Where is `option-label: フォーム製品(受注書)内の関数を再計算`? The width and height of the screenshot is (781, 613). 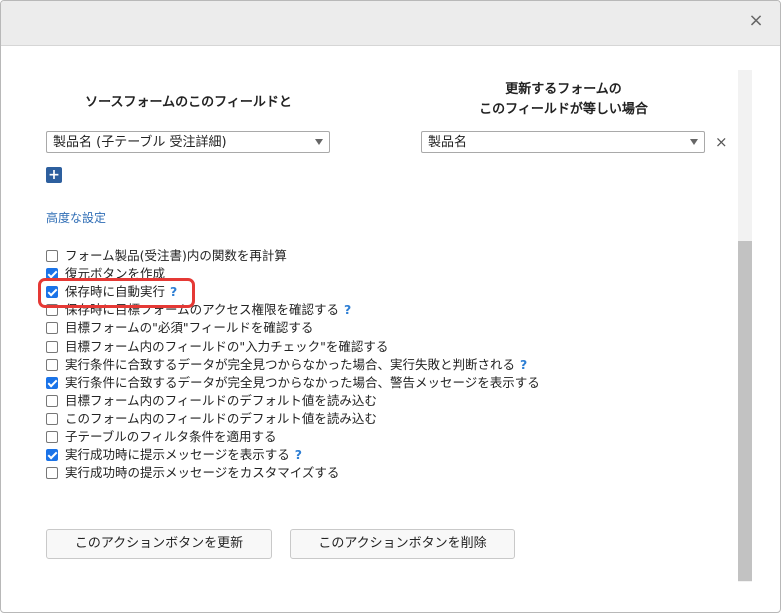
option-label: フォーム製品(受注書)内の関数を再計算 is located at coordinates (176, 255).